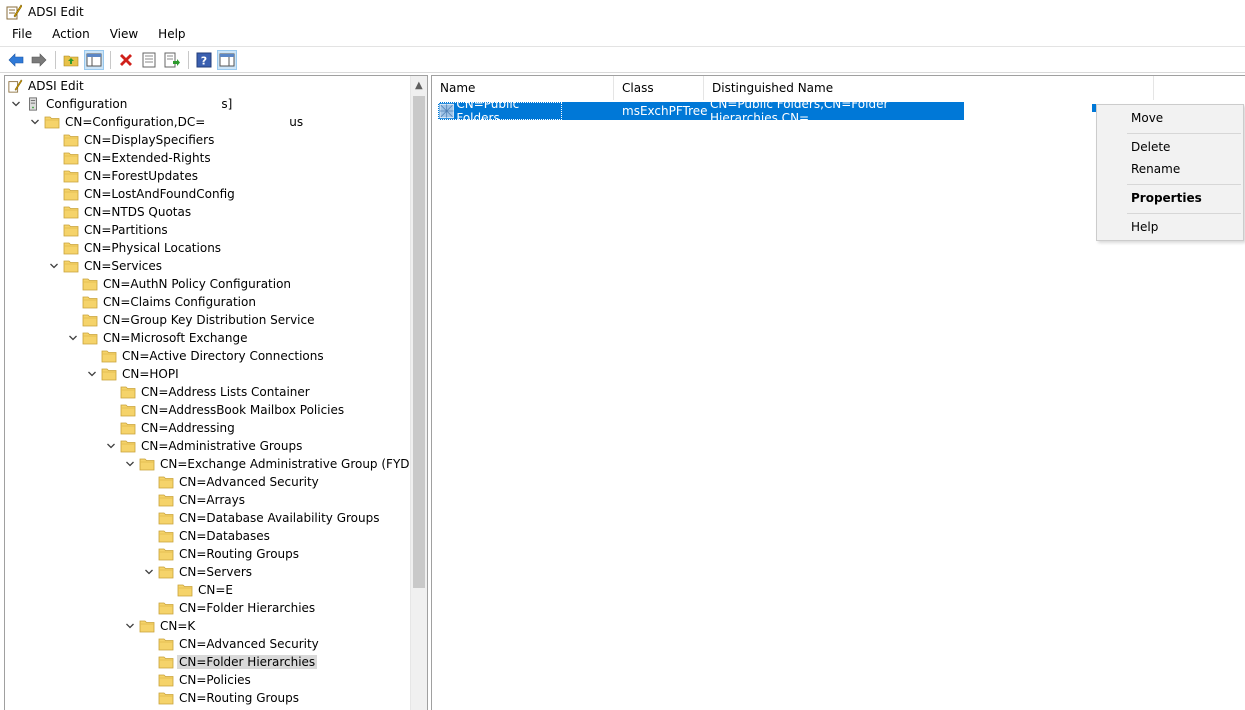 The height and width of the screenshot is (710, 1245). Describe the element at coordinates (659, 88) in the screenshot. I see `column-header-class: Class` at that location.